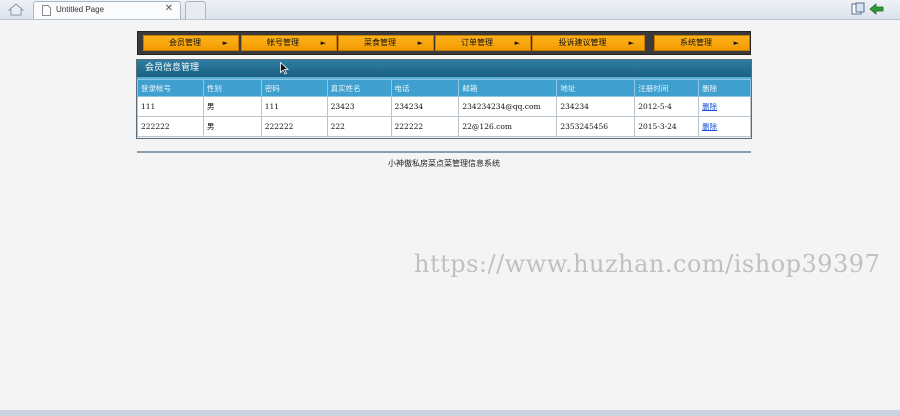 This screenshot has width=900, height=416. What do you see at coordinates (444, 152) in the screenshot?
I see `footer-divider` at bounding box center [444, 152].